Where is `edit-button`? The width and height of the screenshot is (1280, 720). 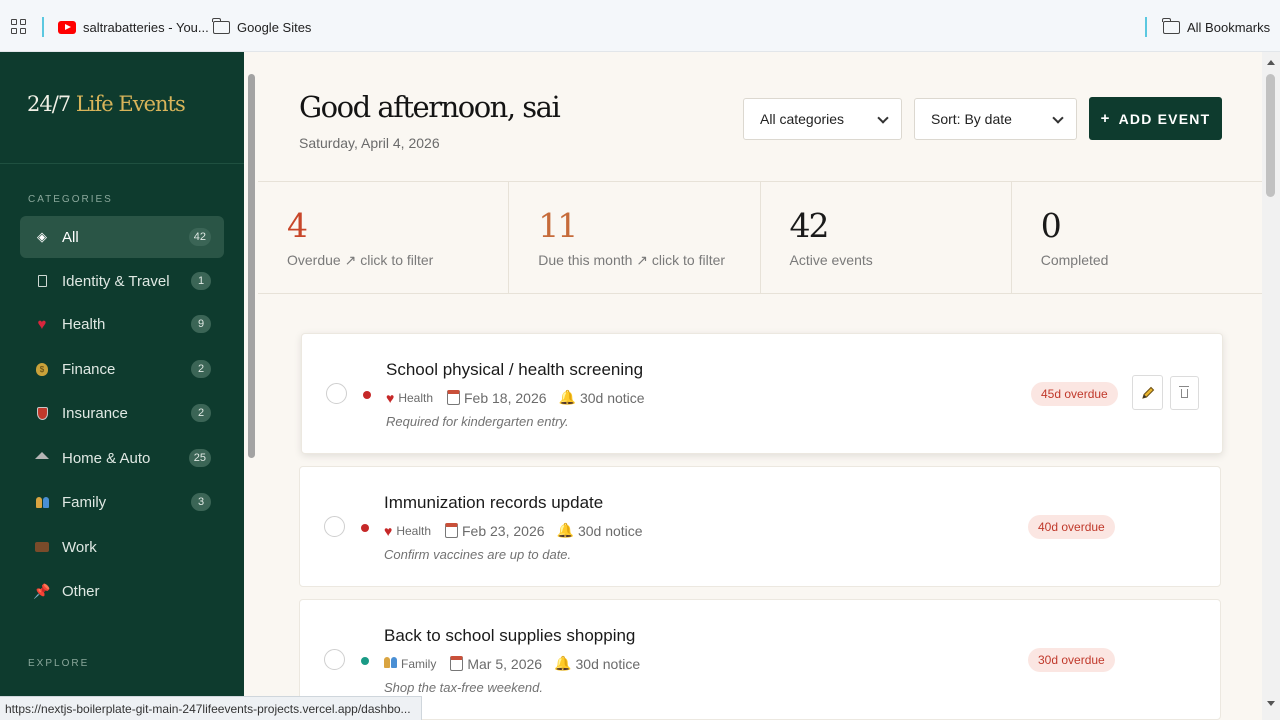
edit-button is located at coordinates (1147, 392).